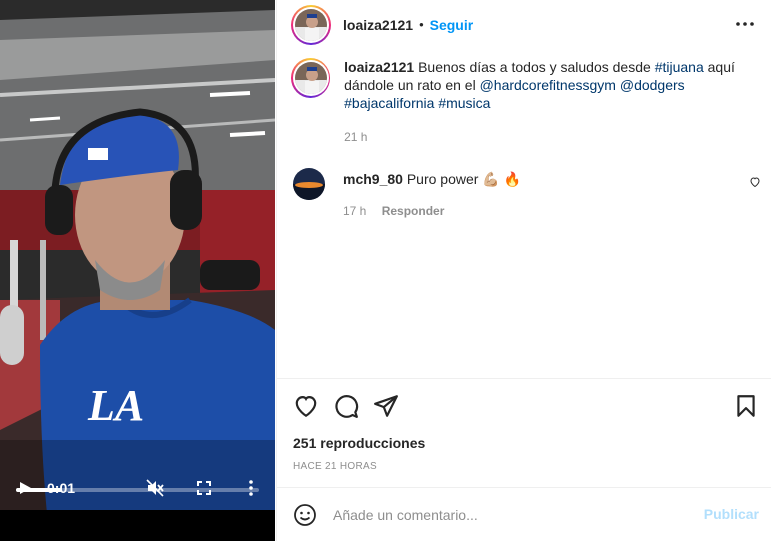 This screenshot has height=541, width=771. Describe the element at coordinates (346, 406) in the screenshot. I see `comment-icon` at that location.